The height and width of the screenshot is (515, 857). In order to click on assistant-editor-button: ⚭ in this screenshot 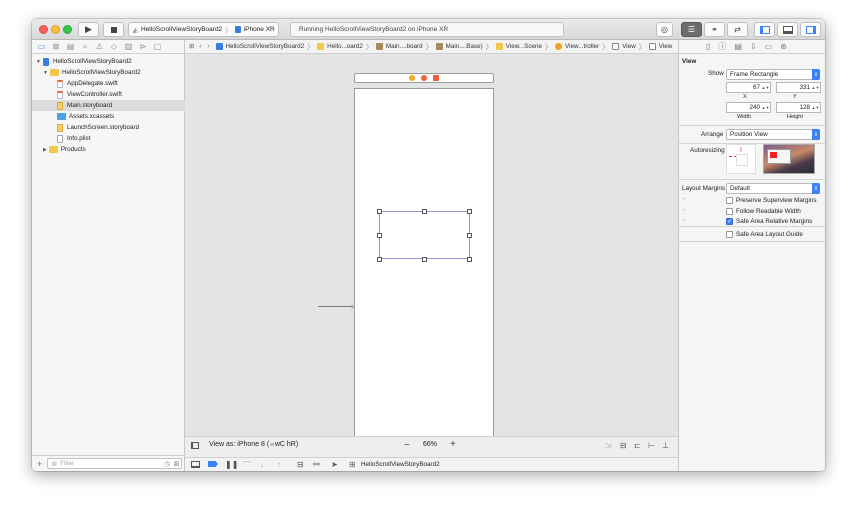, I will do `click(714, 29)`.